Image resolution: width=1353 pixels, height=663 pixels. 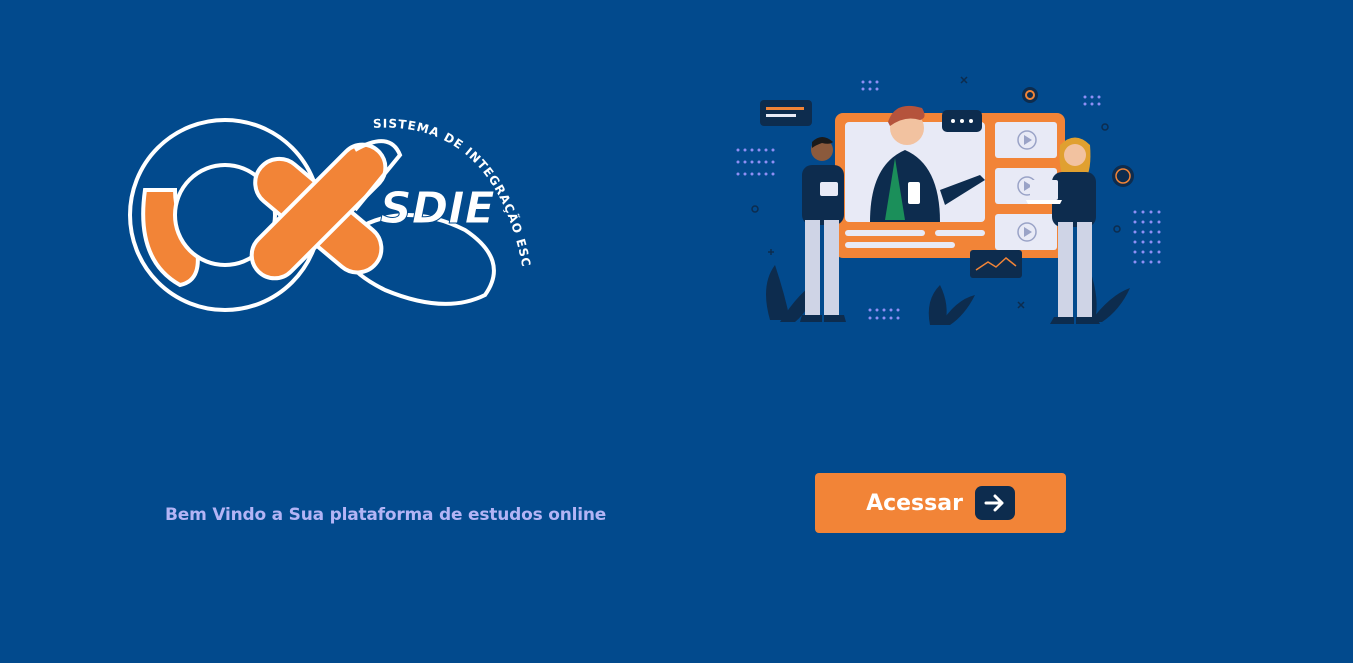 I want to click on logo-wordmark: SDIE, so click(x=437, y=208).